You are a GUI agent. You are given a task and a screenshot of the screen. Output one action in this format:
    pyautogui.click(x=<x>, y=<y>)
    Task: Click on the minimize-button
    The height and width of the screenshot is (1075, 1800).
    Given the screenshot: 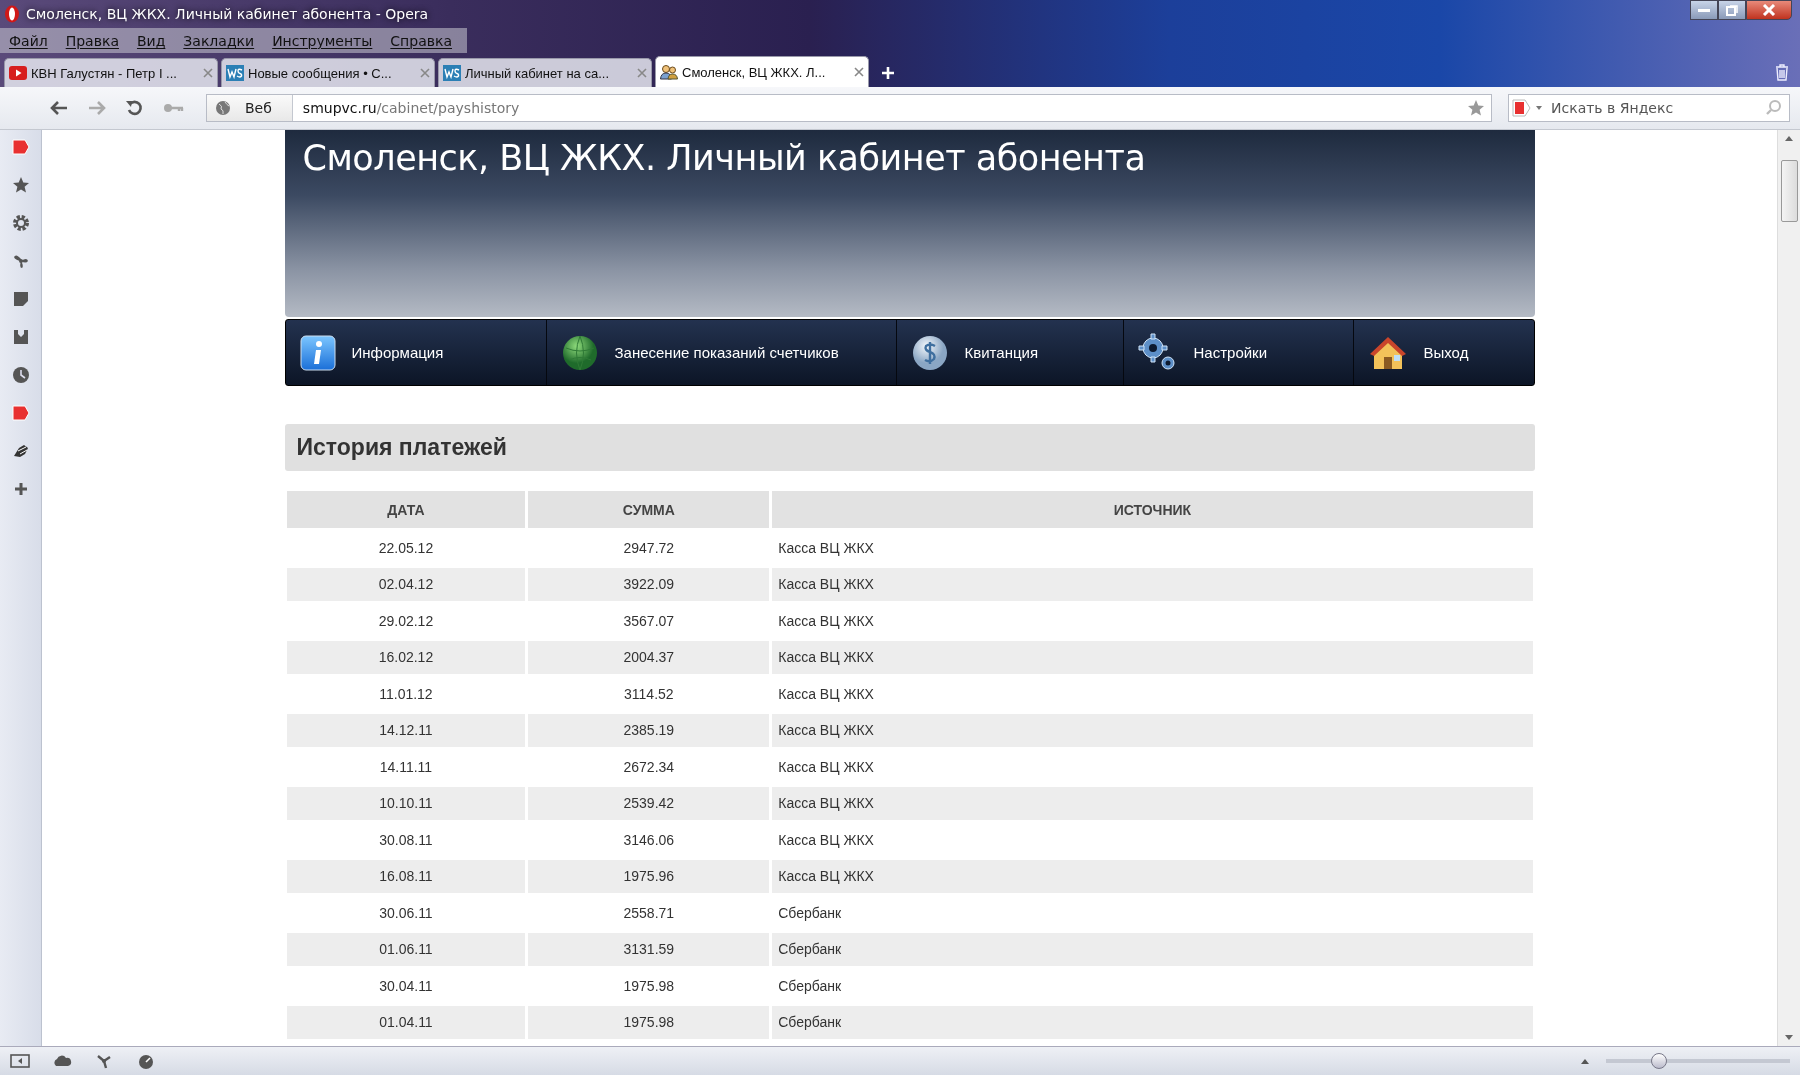 What is the action you would take?
    pyautogui.click(x=1704, y=10)
    